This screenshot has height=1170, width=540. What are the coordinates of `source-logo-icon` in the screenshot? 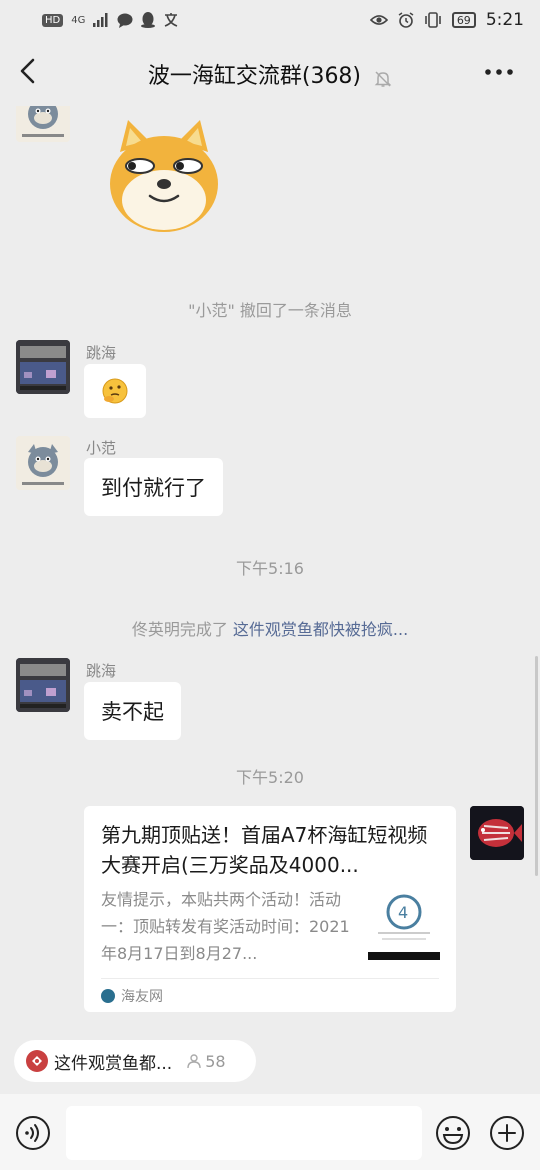 It's located at (108, 996).